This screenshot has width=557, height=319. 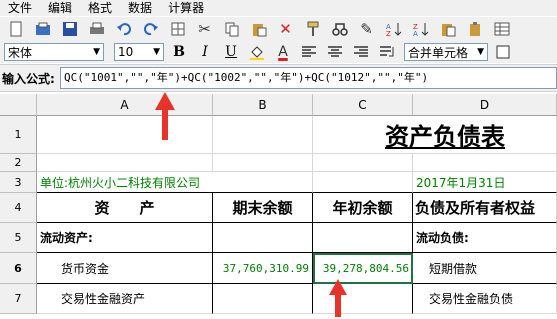 What do you see at coordinates (366, 29) in the screenshot?
I see `edit-pencil-icon: ✎` at bounding box center [366, 29].